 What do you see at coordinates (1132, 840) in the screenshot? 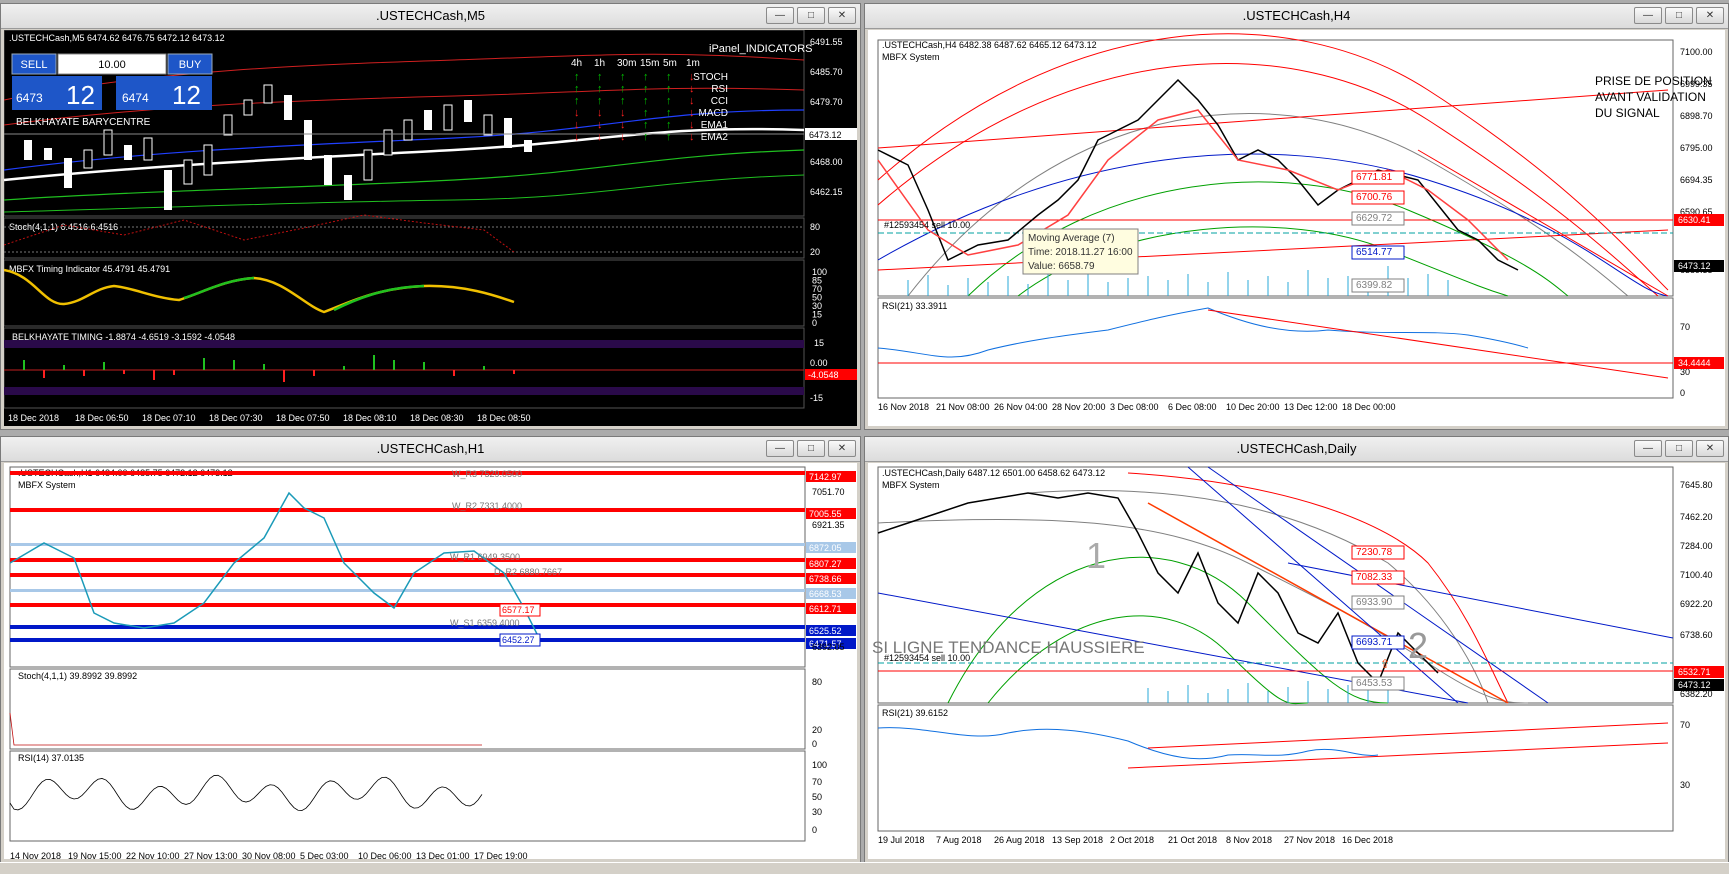
I see `time-label: 2 Oct 2018` at bounding box center [1132, 840].